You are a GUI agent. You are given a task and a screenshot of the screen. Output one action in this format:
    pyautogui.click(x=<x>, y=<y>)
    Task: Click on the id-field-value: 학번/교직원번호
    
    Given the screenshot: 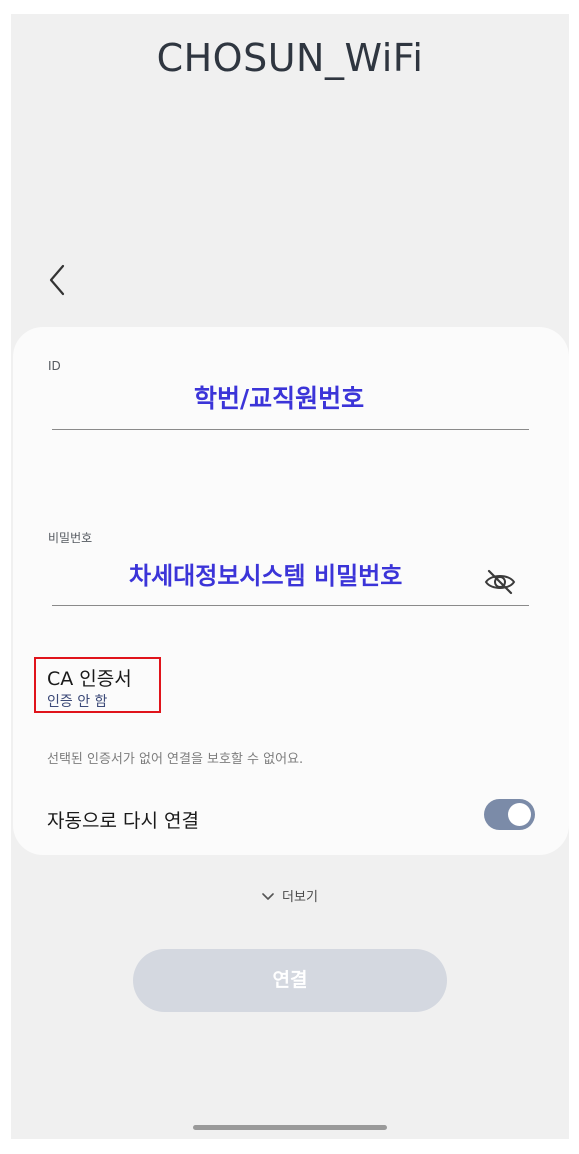 What is the action you would take?
    pyautogui.click(x=279, y=397)
    